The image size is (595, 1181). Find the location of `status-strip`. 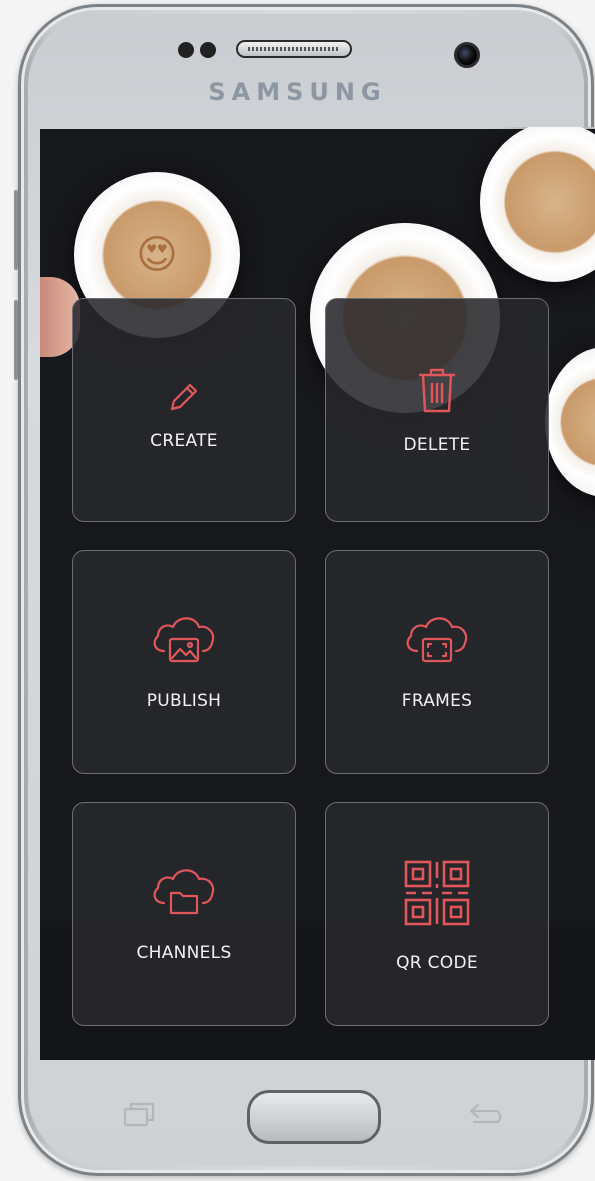

status-strip is located at coordinates (317, 128).